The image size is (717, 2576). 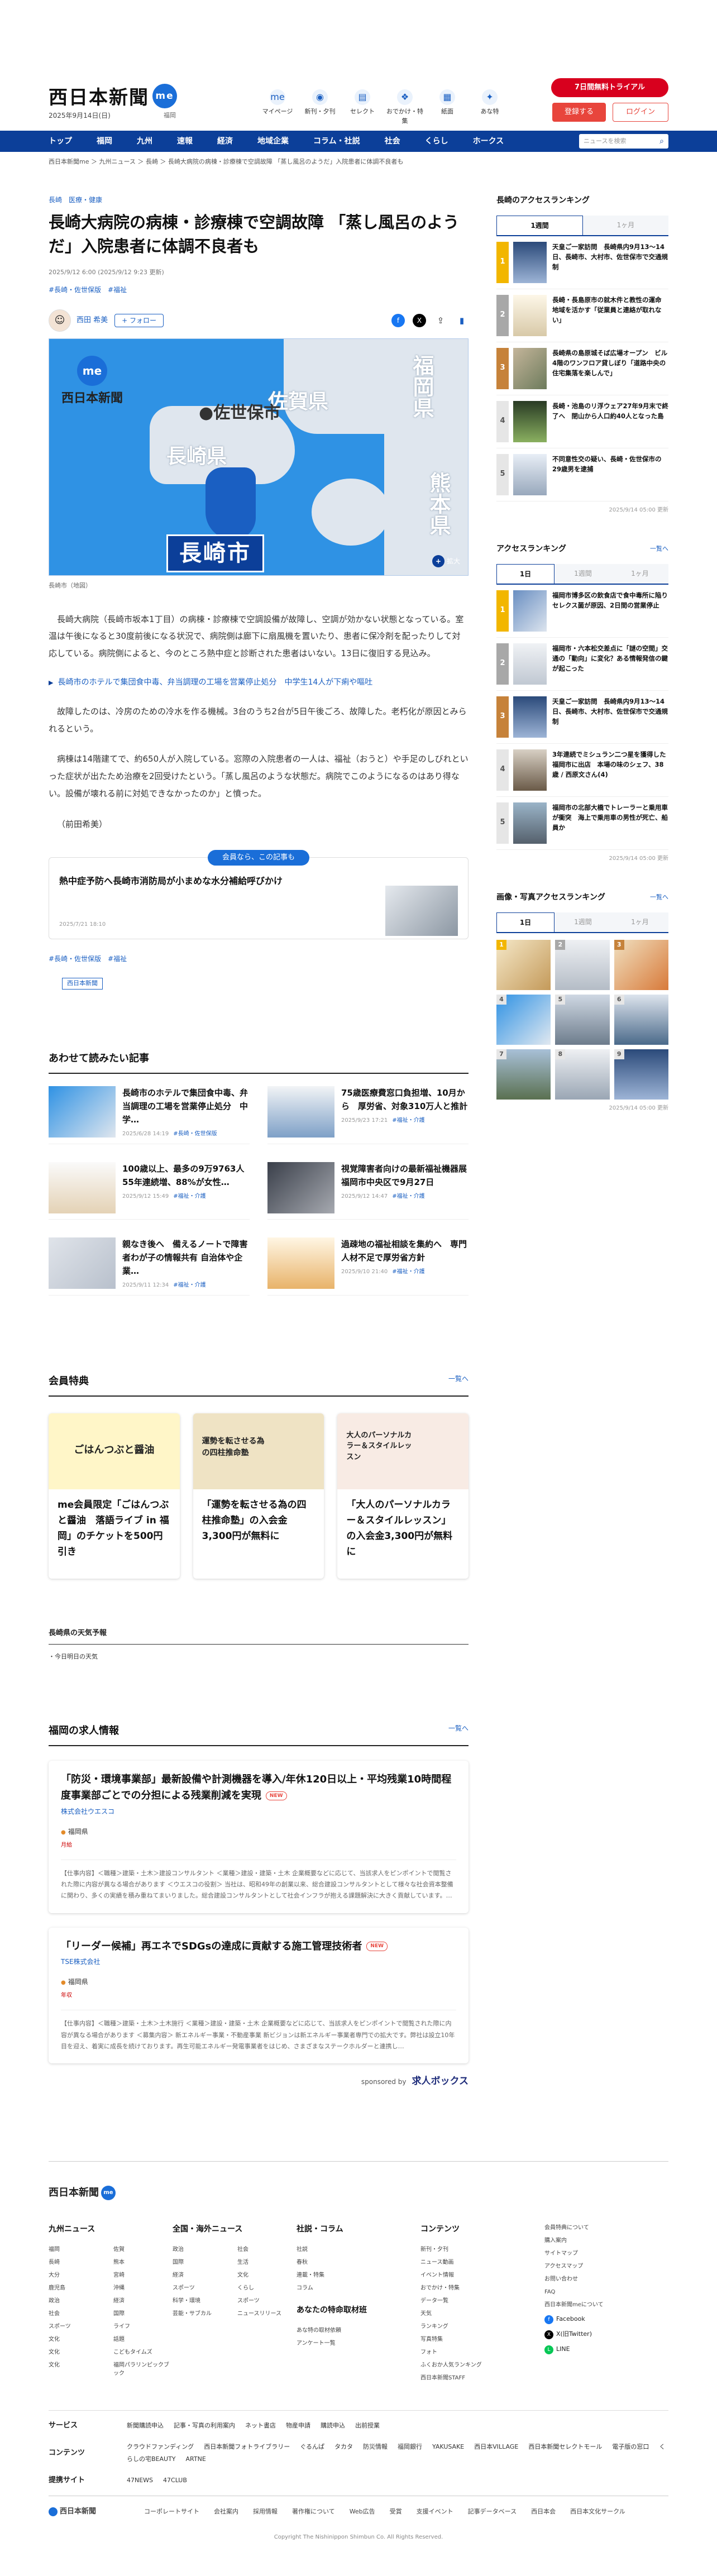 I want to click on footer-link: こどもタイムズ, so click(x=143, y=2353).